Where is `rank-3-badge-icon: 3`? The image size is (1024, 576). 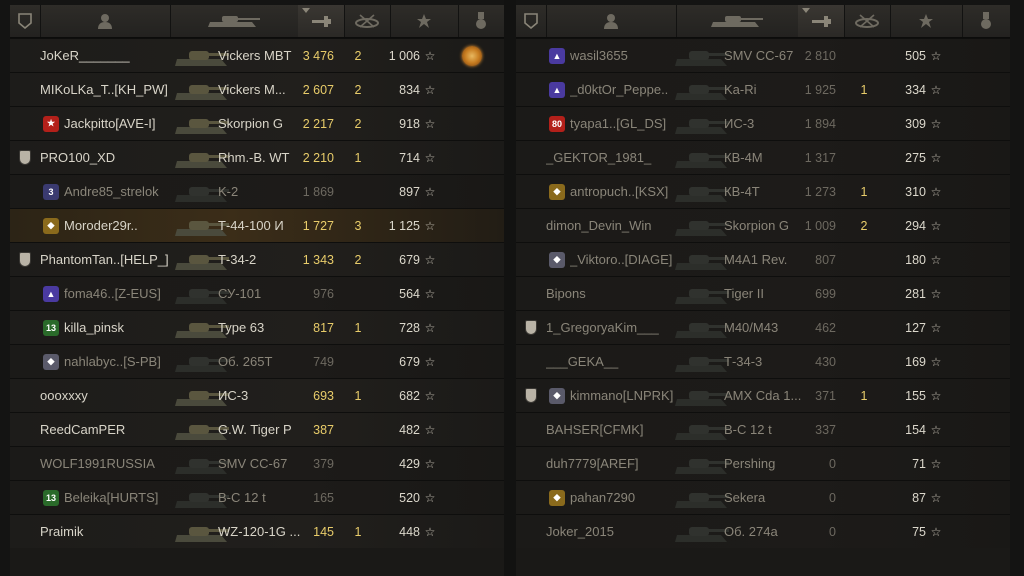
rank-3-badge-icon: 3 is located at coordinates (51, 191).